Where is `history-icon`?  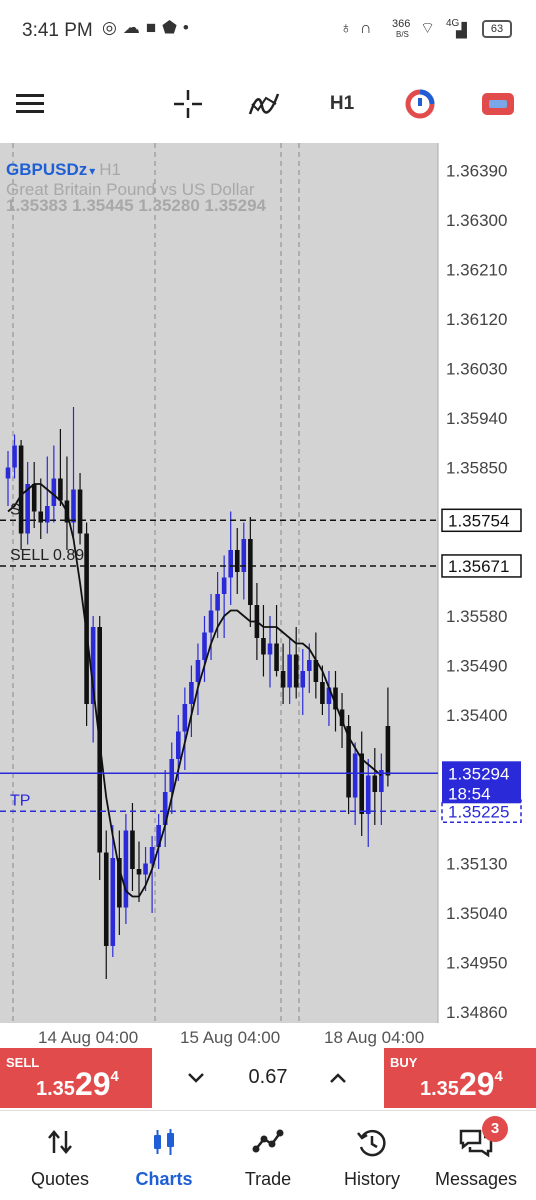
history-icon is located at coordinates (371, 1143).